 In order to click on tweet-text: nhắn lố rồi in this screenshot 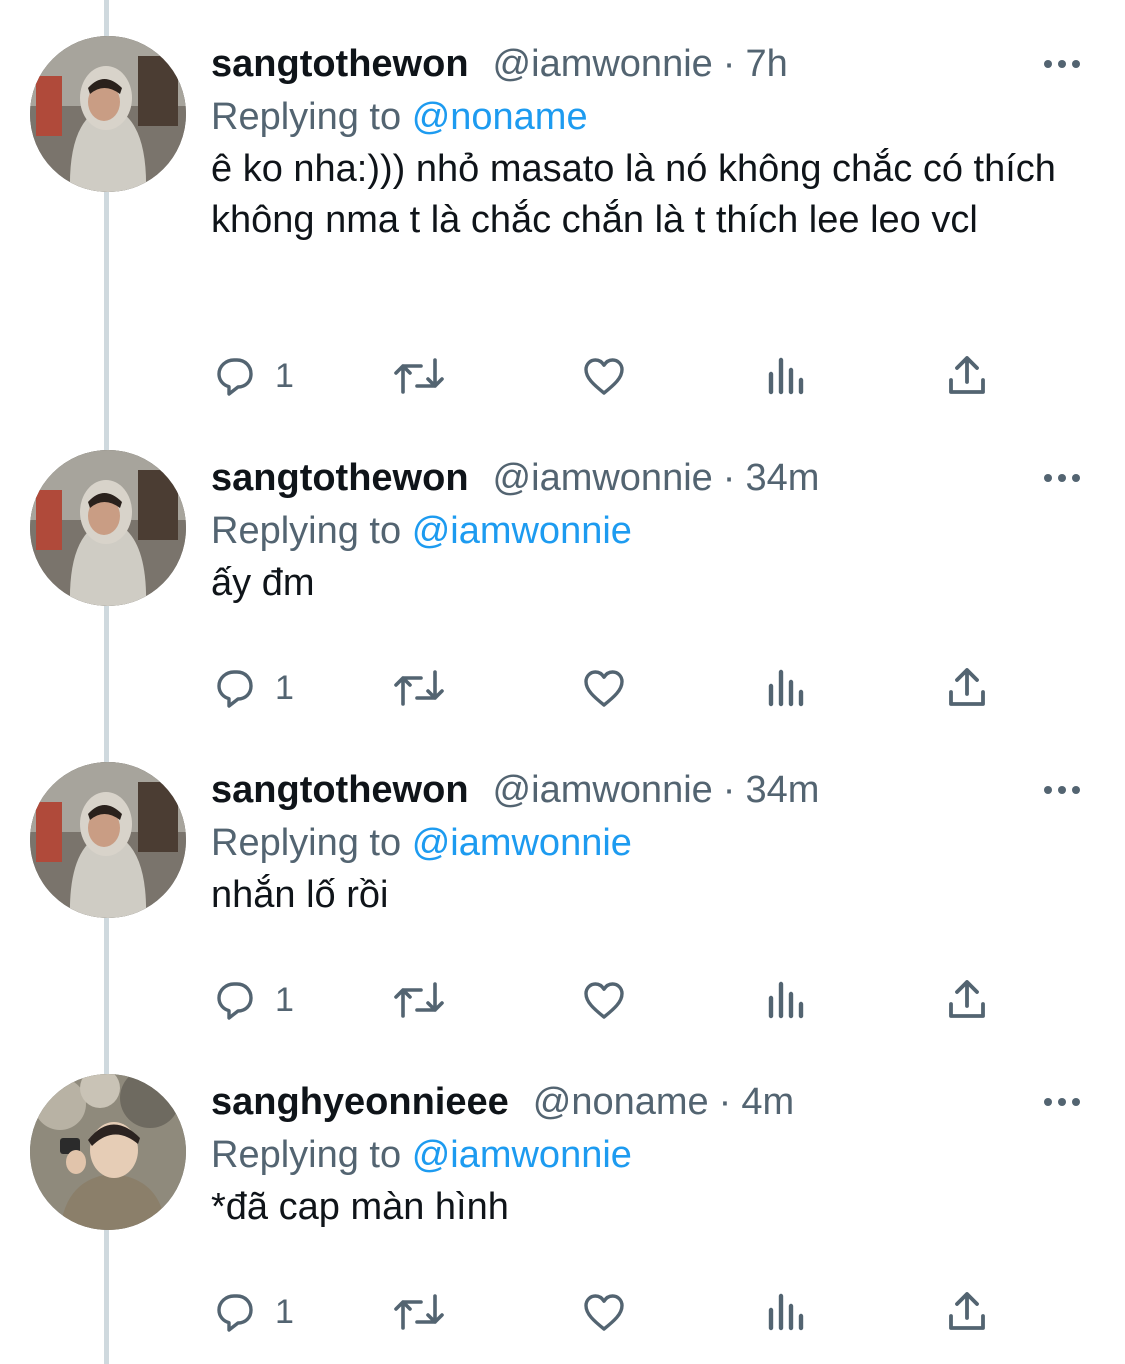, I will do `click(300, 895)`.